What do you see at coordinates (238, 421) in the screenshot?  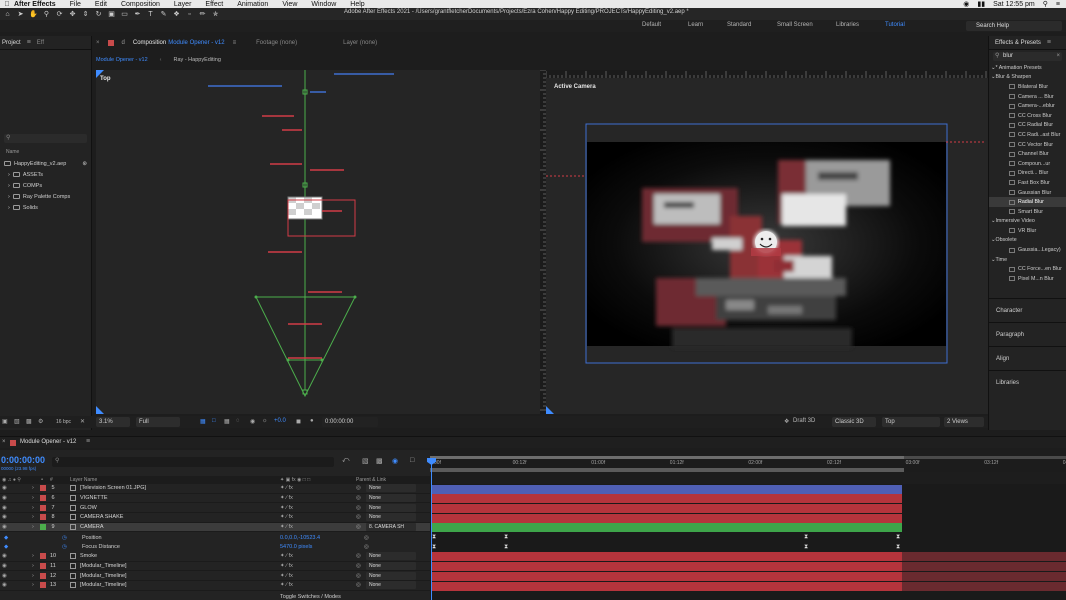 I see `mask-visibility-icon: ◌` at bounding box center [238, 421].